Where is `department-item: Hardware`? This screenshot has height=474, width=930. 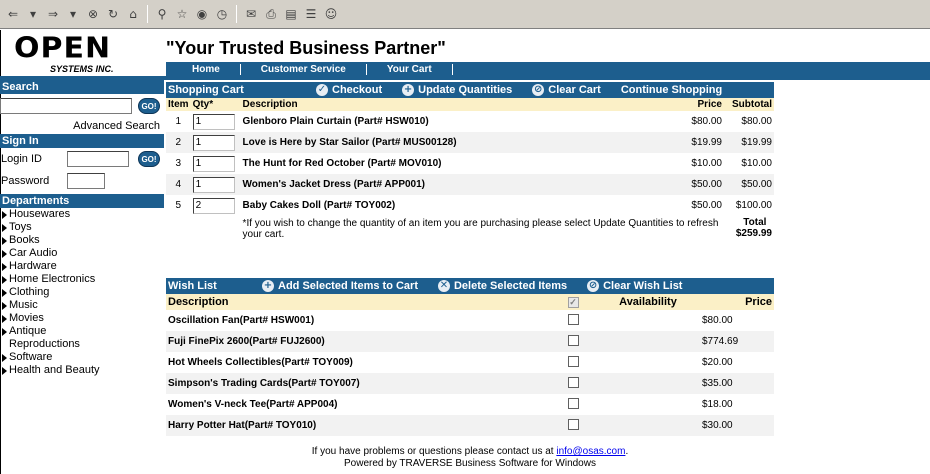
department-item: Hardware is located at coordinates (82, 266).